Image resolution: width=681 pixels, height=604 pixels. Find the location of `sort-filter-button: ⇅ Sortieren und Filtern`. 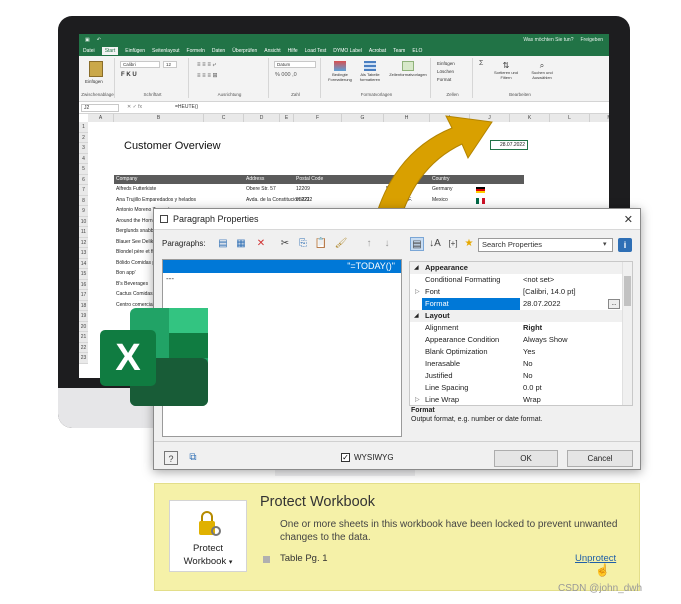

sort-filter-button: ⇅ Sortieren und Filtern is located at coordinates (506, 70).